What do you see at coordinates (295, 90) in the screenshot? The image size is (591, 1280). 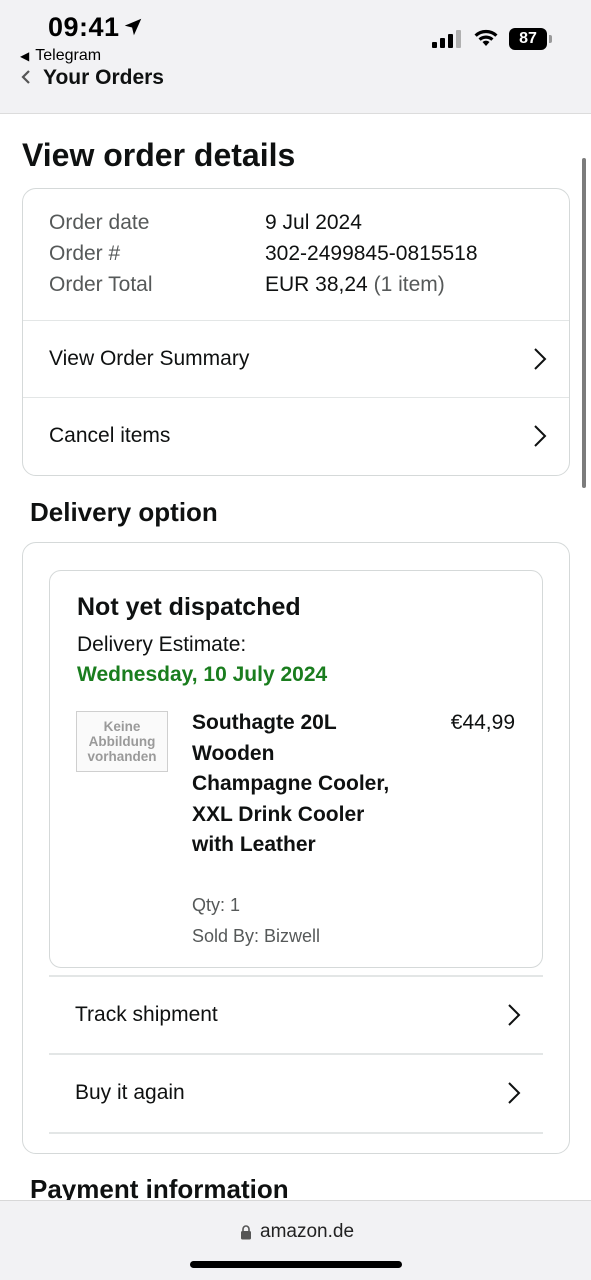 I see `nav-bar: Your Orders` at bounding box center [295, 90].